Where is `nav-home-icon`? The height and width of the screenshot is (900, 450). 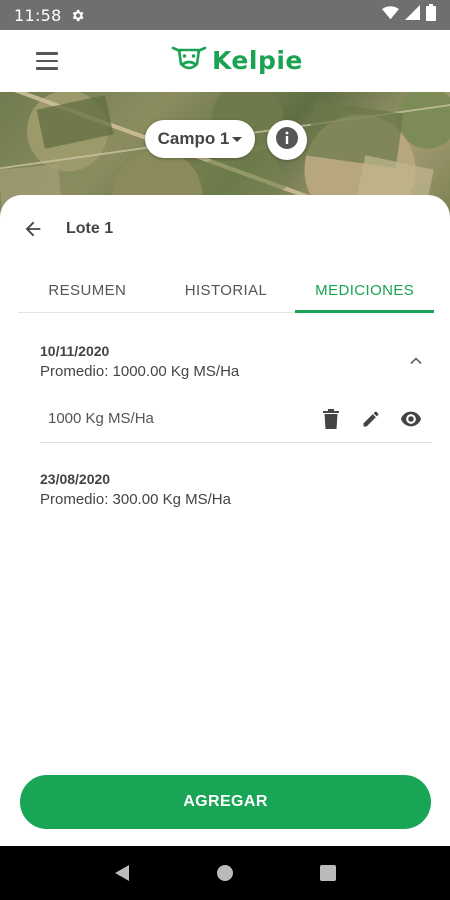 nav-home-icon is located at coordinates (225, 873).